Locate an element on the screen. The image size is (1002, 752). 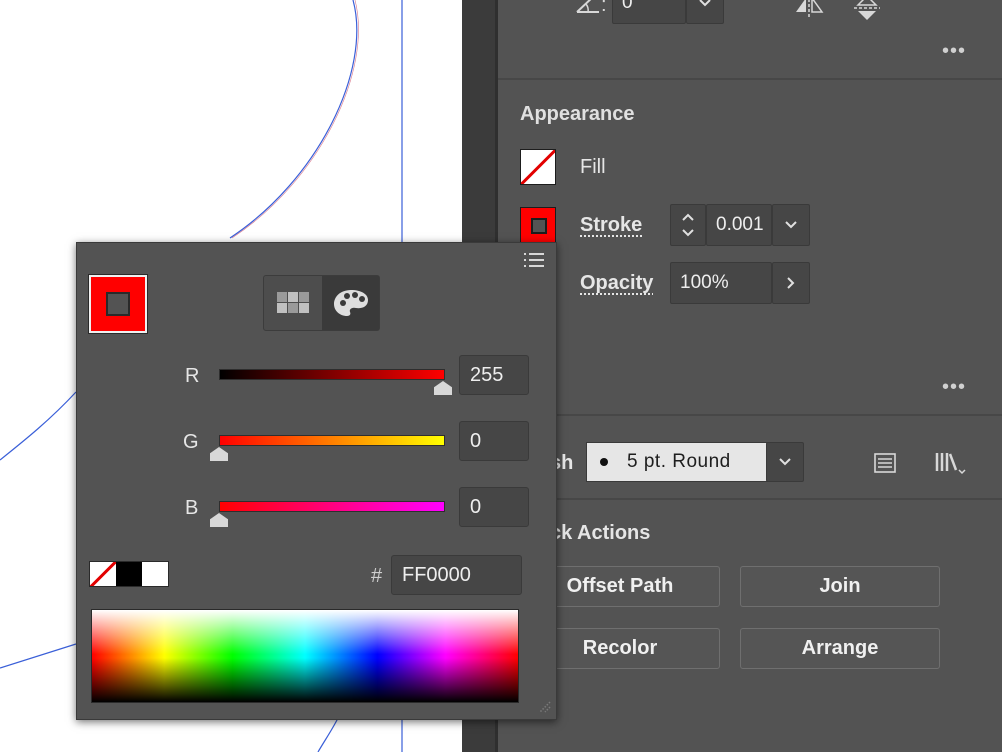
chevron-right-icon is located at coordinates (791, 283).